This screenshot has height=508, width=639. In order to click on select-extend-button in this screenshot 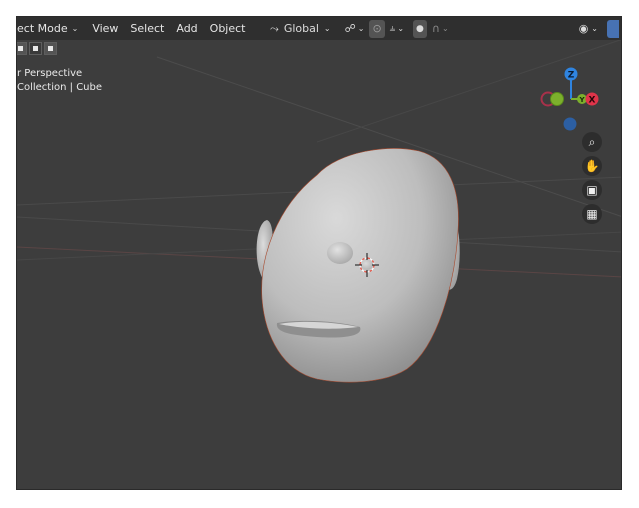, I will do `click(35, 48)`.